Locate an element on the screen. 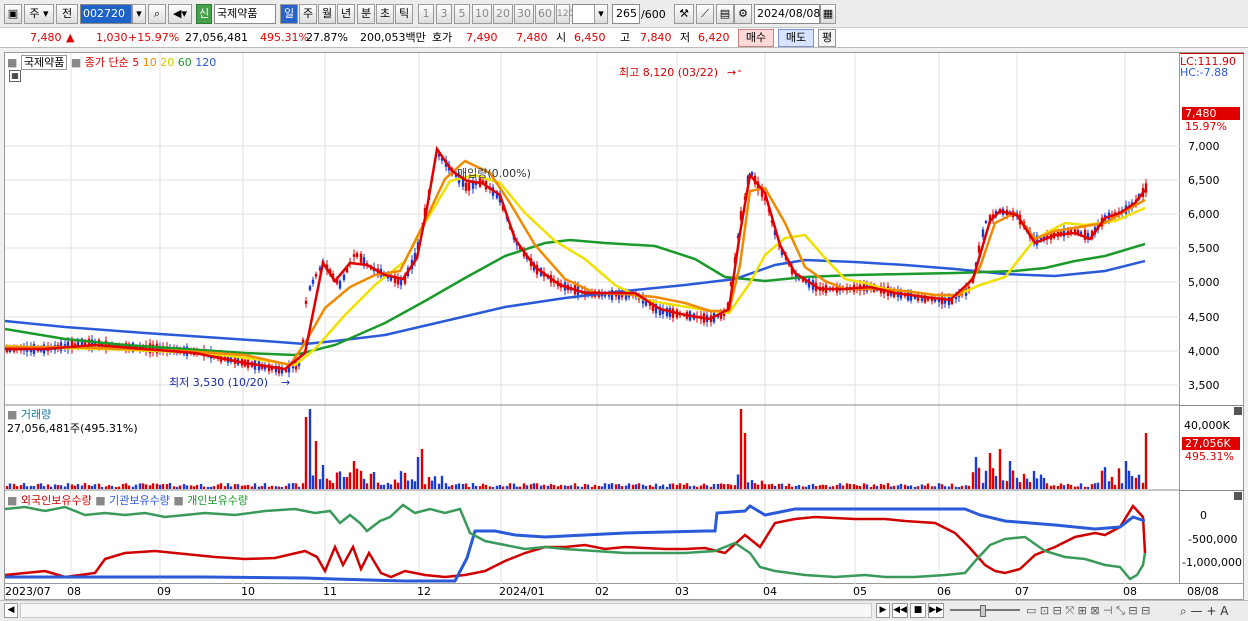  layout-icon: ▣ is located at coordinates (13, 14).